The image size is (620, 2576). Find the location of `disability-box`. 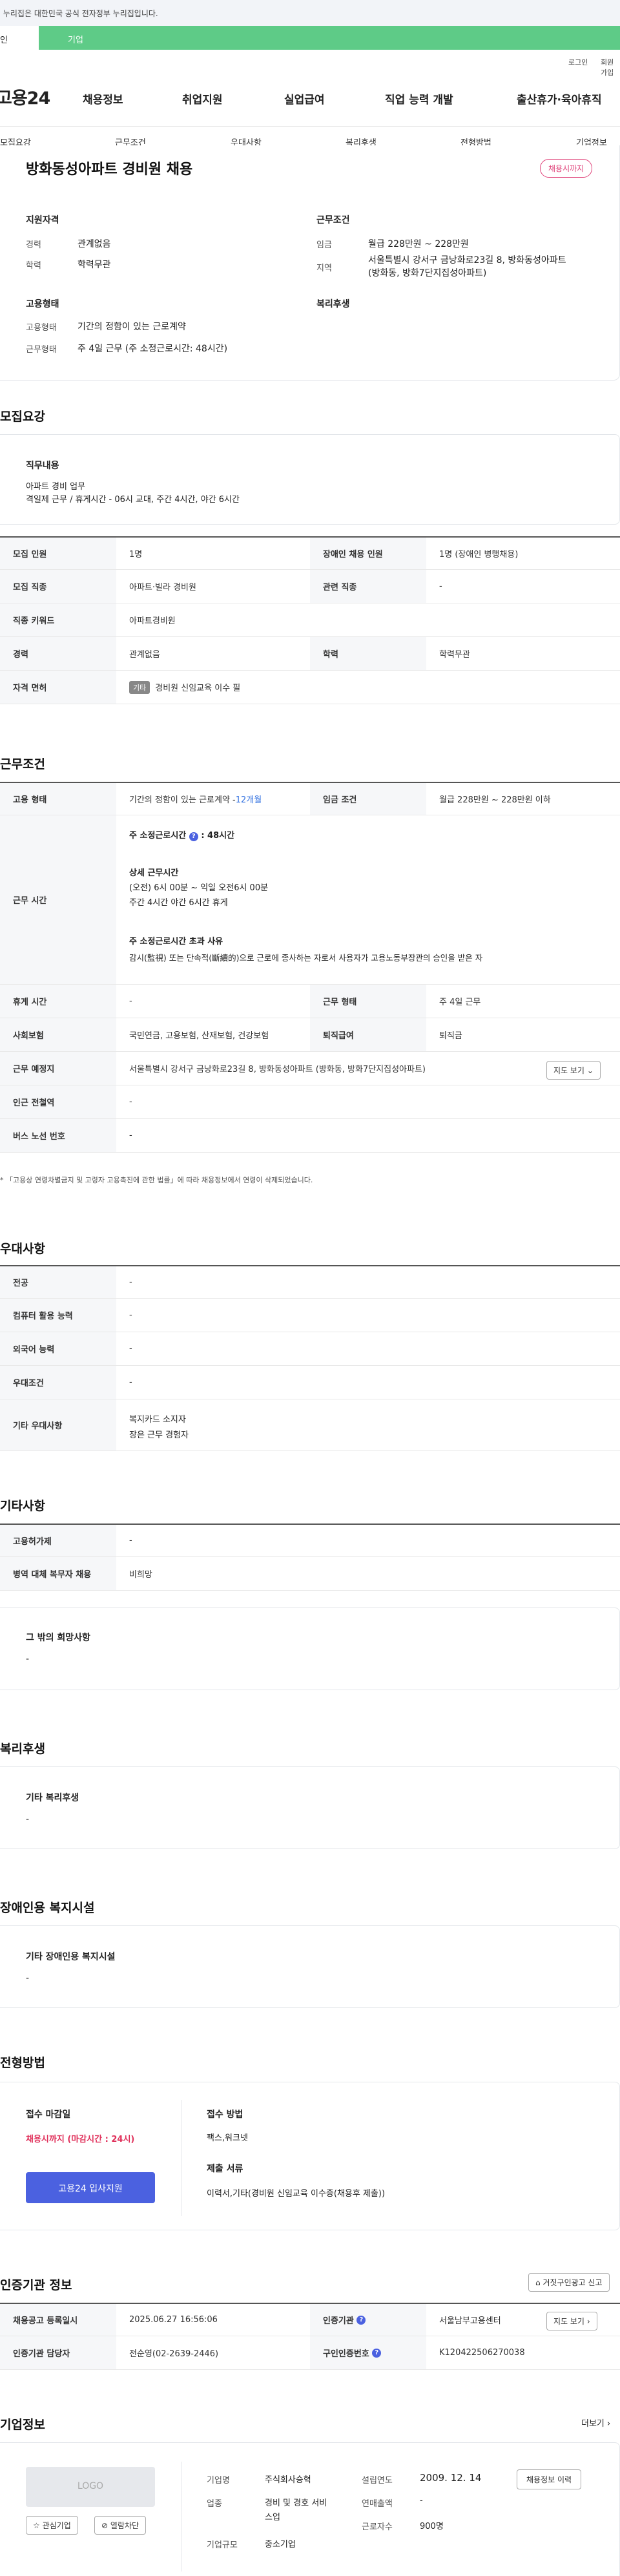

disability-box is located at coordinates (310, 1966).